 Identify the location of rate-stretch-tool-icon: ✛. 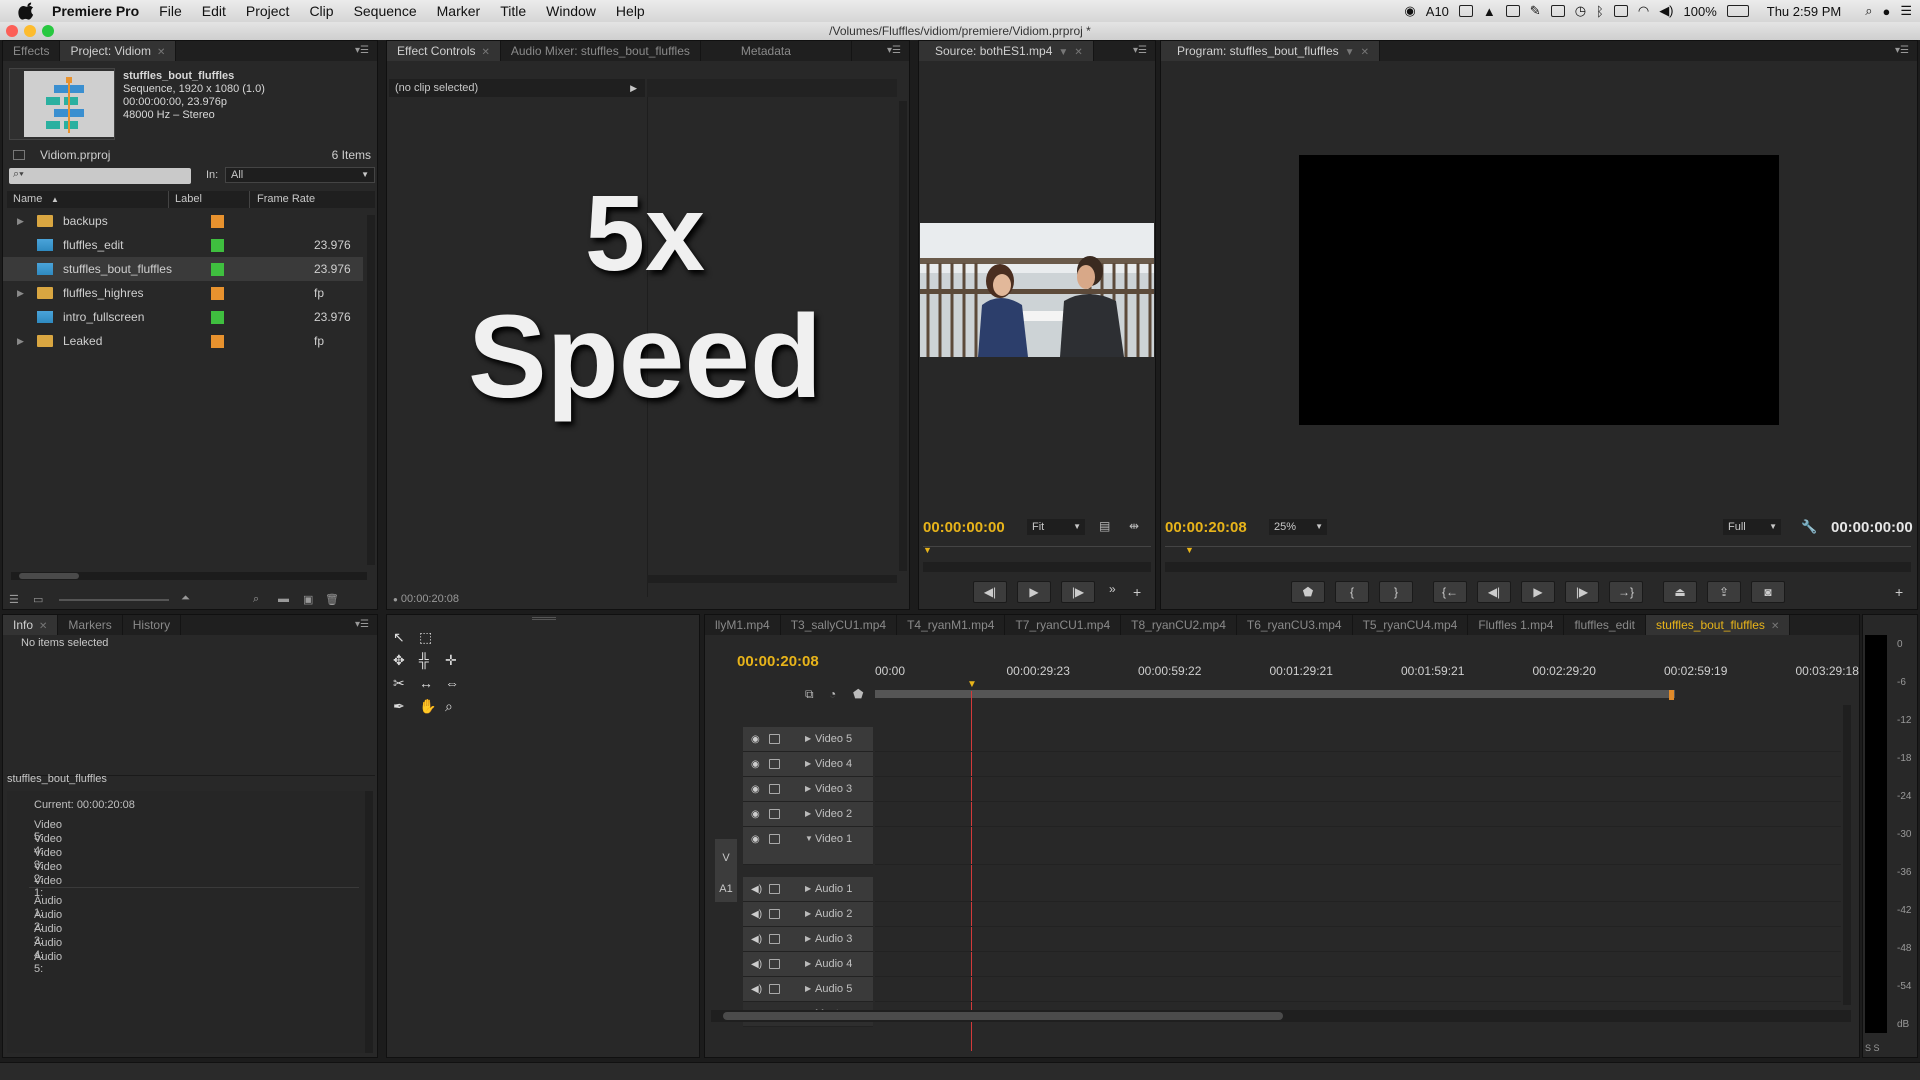
(458, 660).